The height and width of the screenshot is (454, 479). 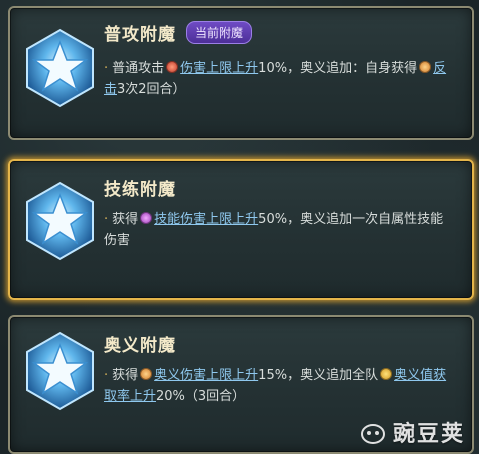 I want to click on watermark: 豌豆荚, so click(x=412, y=432).